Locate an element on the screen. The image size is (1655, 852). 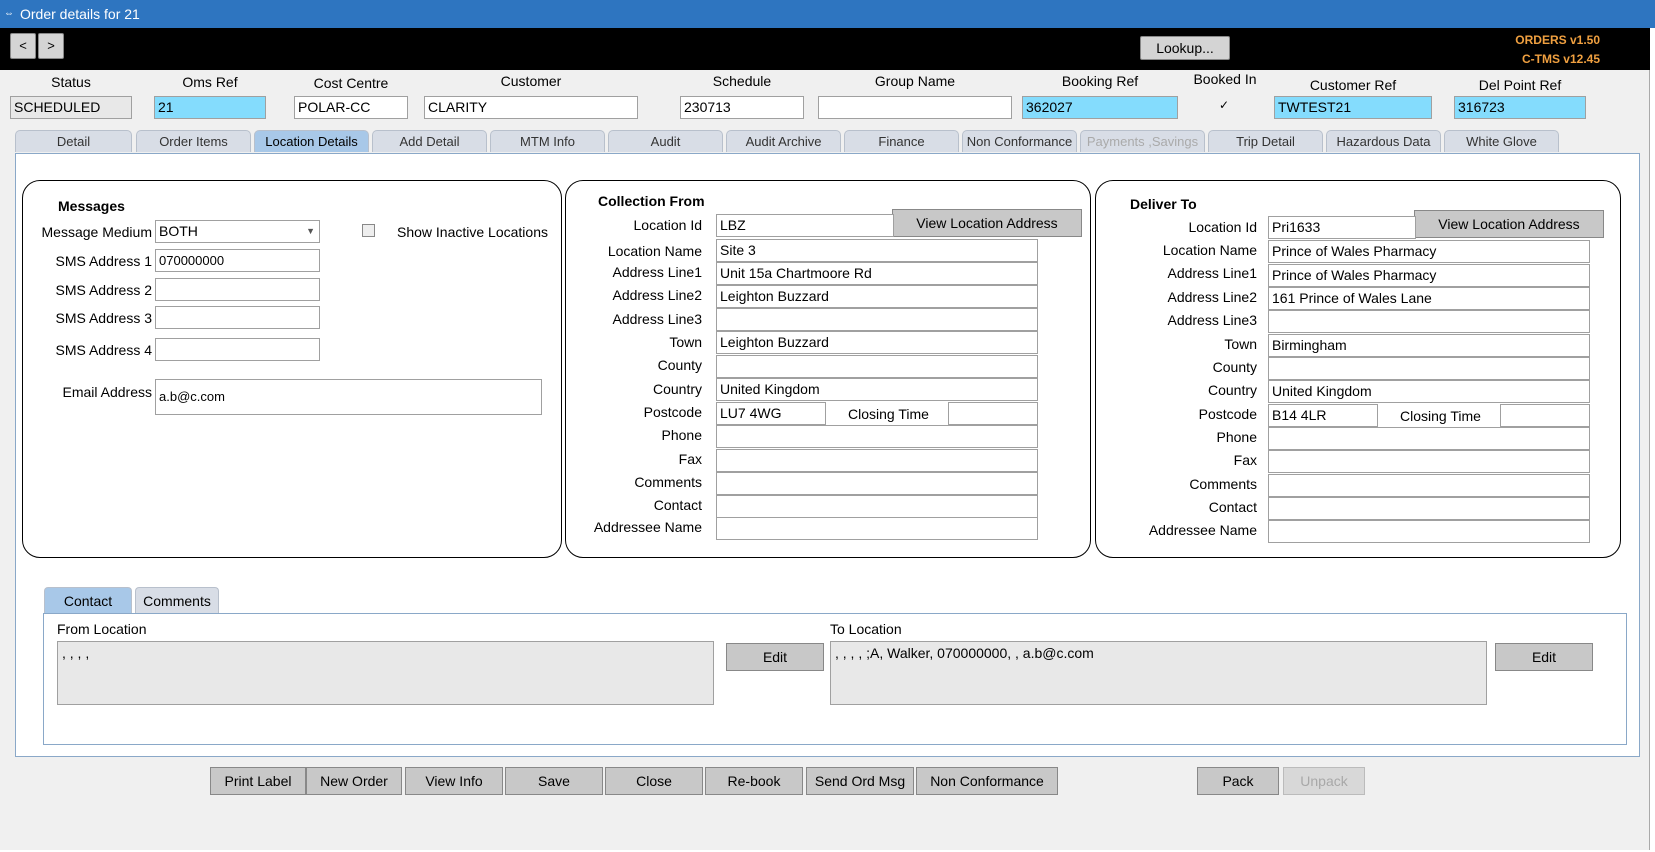
customer-ref-field: TWTEST21 is located at coordinates (1353, 107).